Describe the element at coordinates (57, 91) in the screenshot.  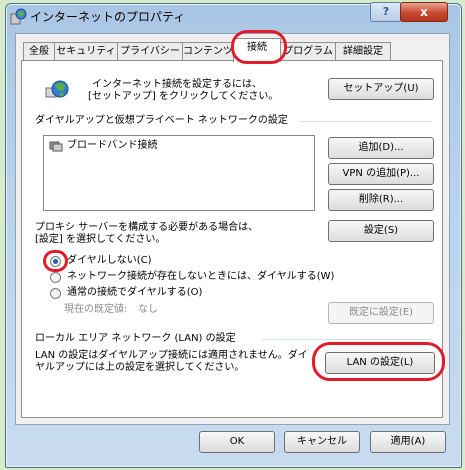
I see `network-globe-icon` at that location.